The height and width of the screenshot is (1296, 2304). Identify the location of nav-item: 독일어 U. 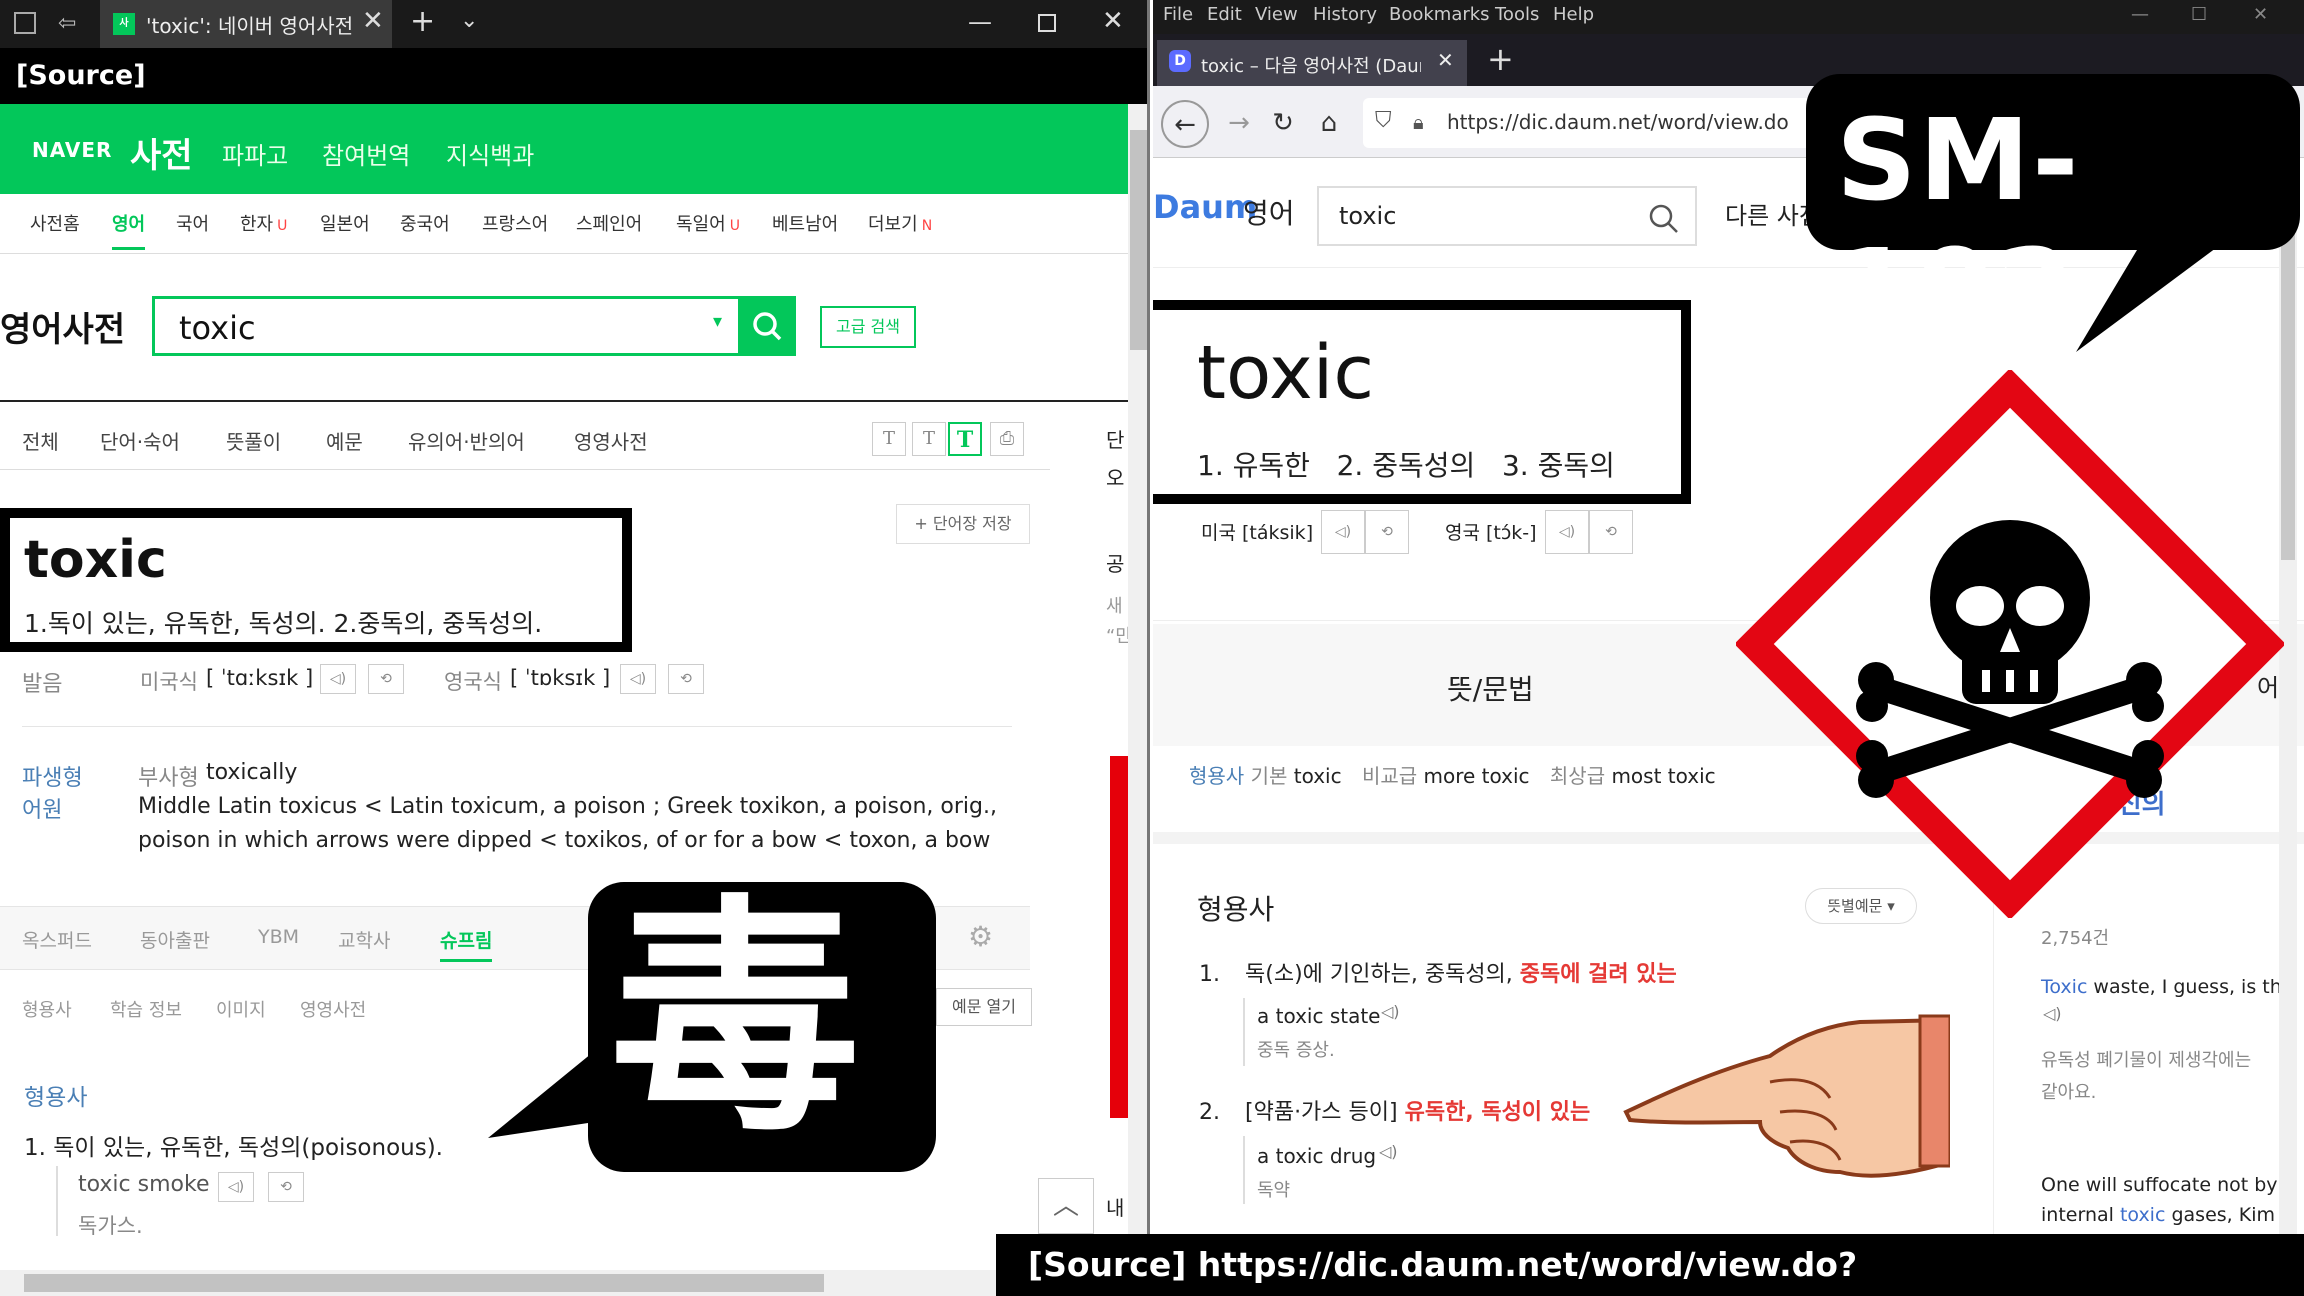
(708, 223).